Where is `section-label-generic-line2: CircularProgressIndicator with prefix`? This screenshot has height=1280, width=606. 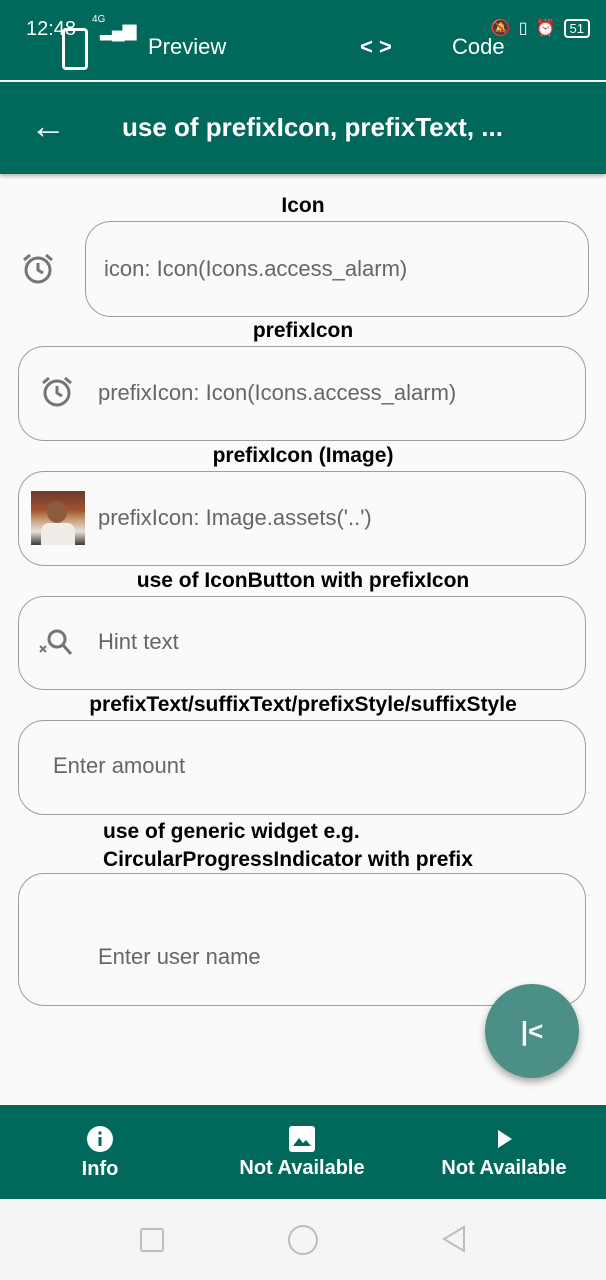
section-label-generic-line2: CircularProgressIndicator with prefix is located at coordinates (288, 859).